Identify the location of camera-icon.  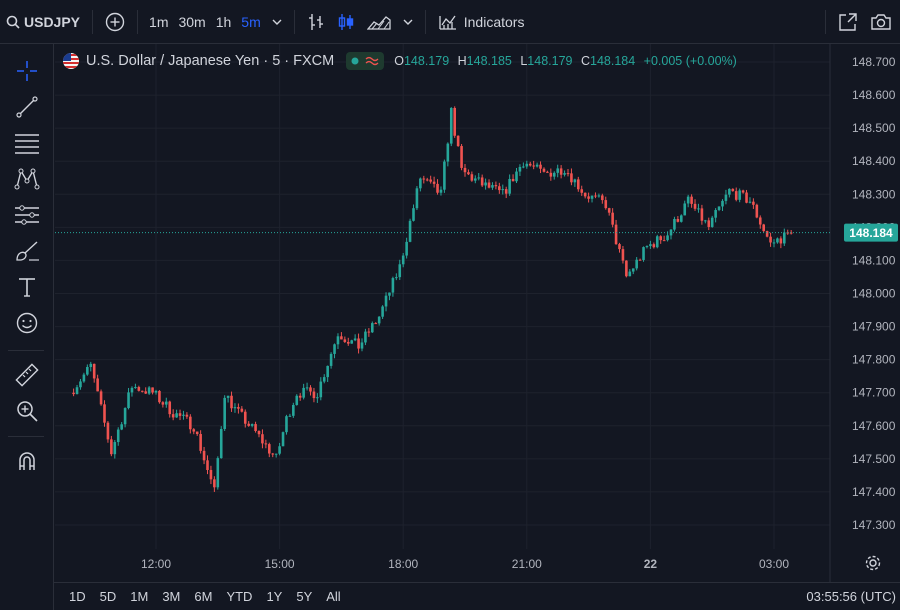
(881, 21).